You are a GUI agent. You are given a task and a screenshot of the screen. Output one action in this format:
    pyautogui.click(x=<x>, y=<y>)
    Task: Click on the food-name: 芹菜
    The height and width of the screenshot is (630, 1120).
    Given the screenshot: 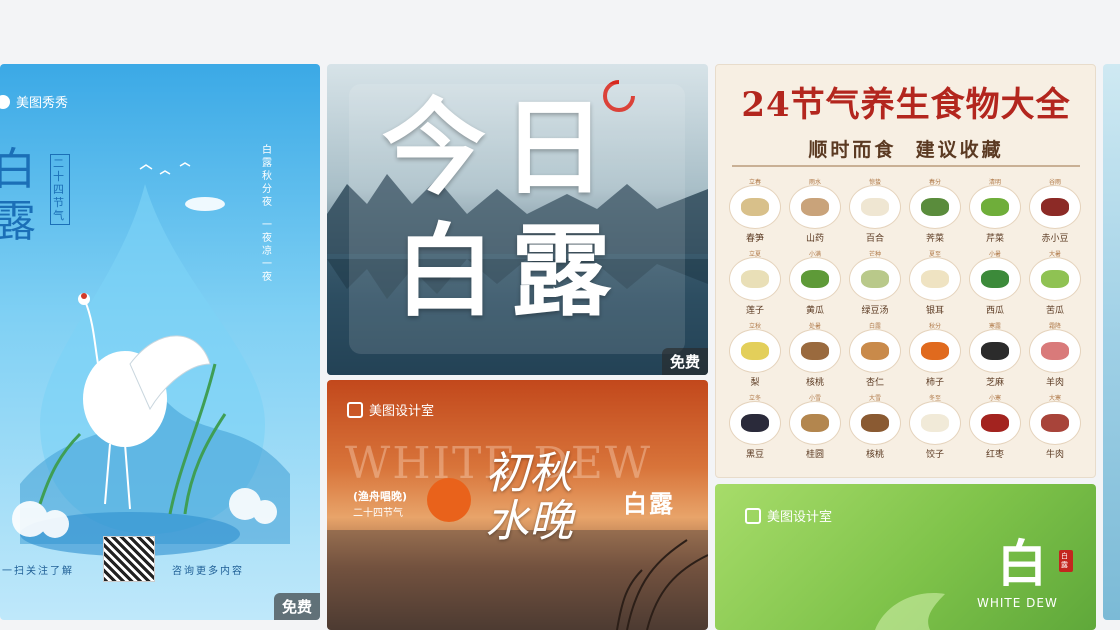 What is the action you would take?
    pyautogui.click(x=994, y=239)
    